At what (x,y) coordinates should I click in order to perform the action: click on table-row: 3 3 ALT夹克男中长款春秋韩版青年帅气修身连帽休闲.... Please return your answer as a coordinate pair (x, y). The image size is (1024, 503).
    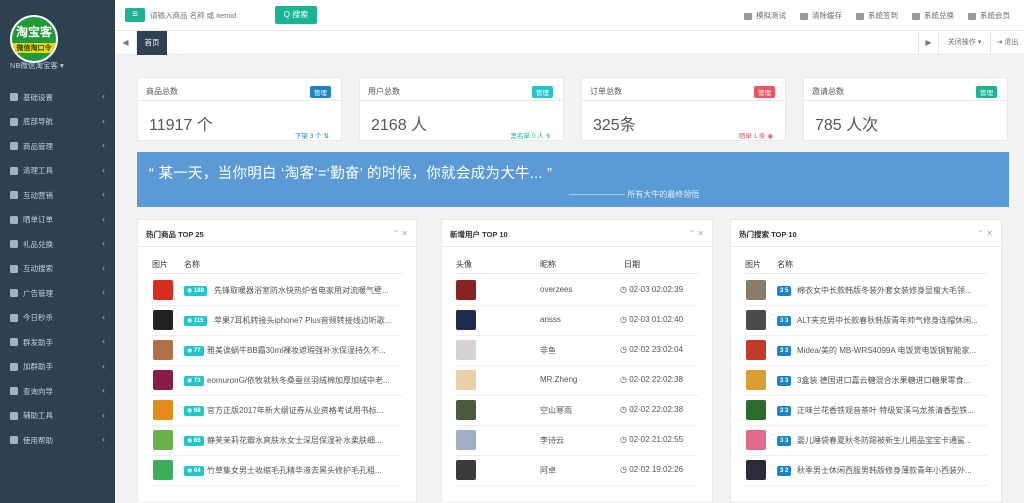
    Looking at the image, I should click on (866, 321).